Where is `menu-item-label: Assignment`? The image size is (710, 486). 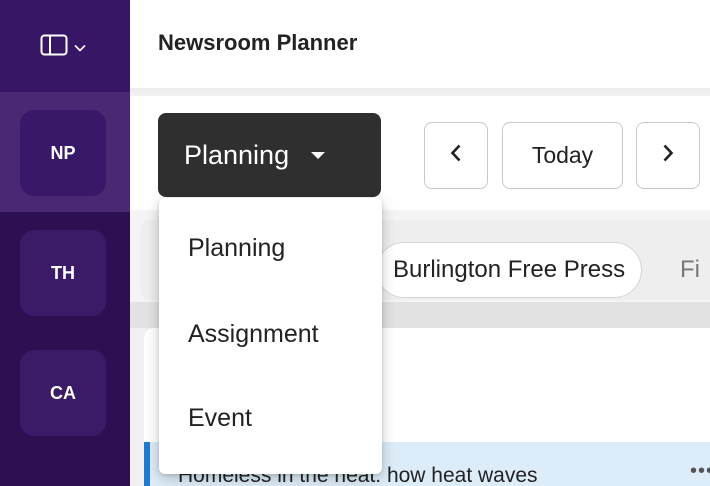 menu-item-label: Assignment is located at coordinates (253, 333).